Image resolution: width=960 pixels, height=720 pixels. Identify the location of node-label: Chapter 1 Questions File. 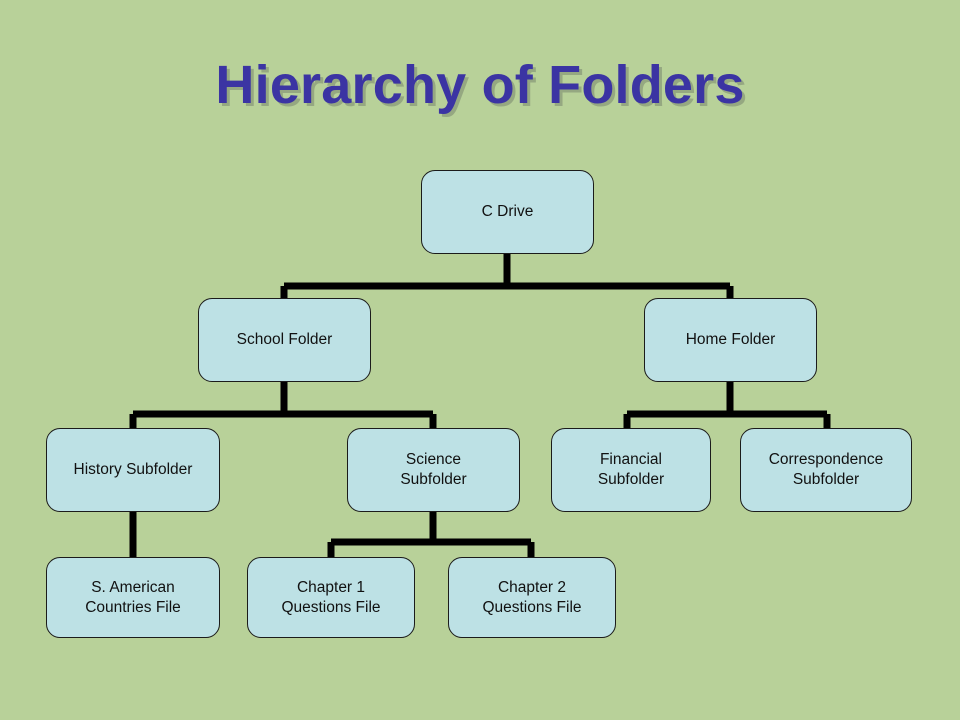
(331, 597).